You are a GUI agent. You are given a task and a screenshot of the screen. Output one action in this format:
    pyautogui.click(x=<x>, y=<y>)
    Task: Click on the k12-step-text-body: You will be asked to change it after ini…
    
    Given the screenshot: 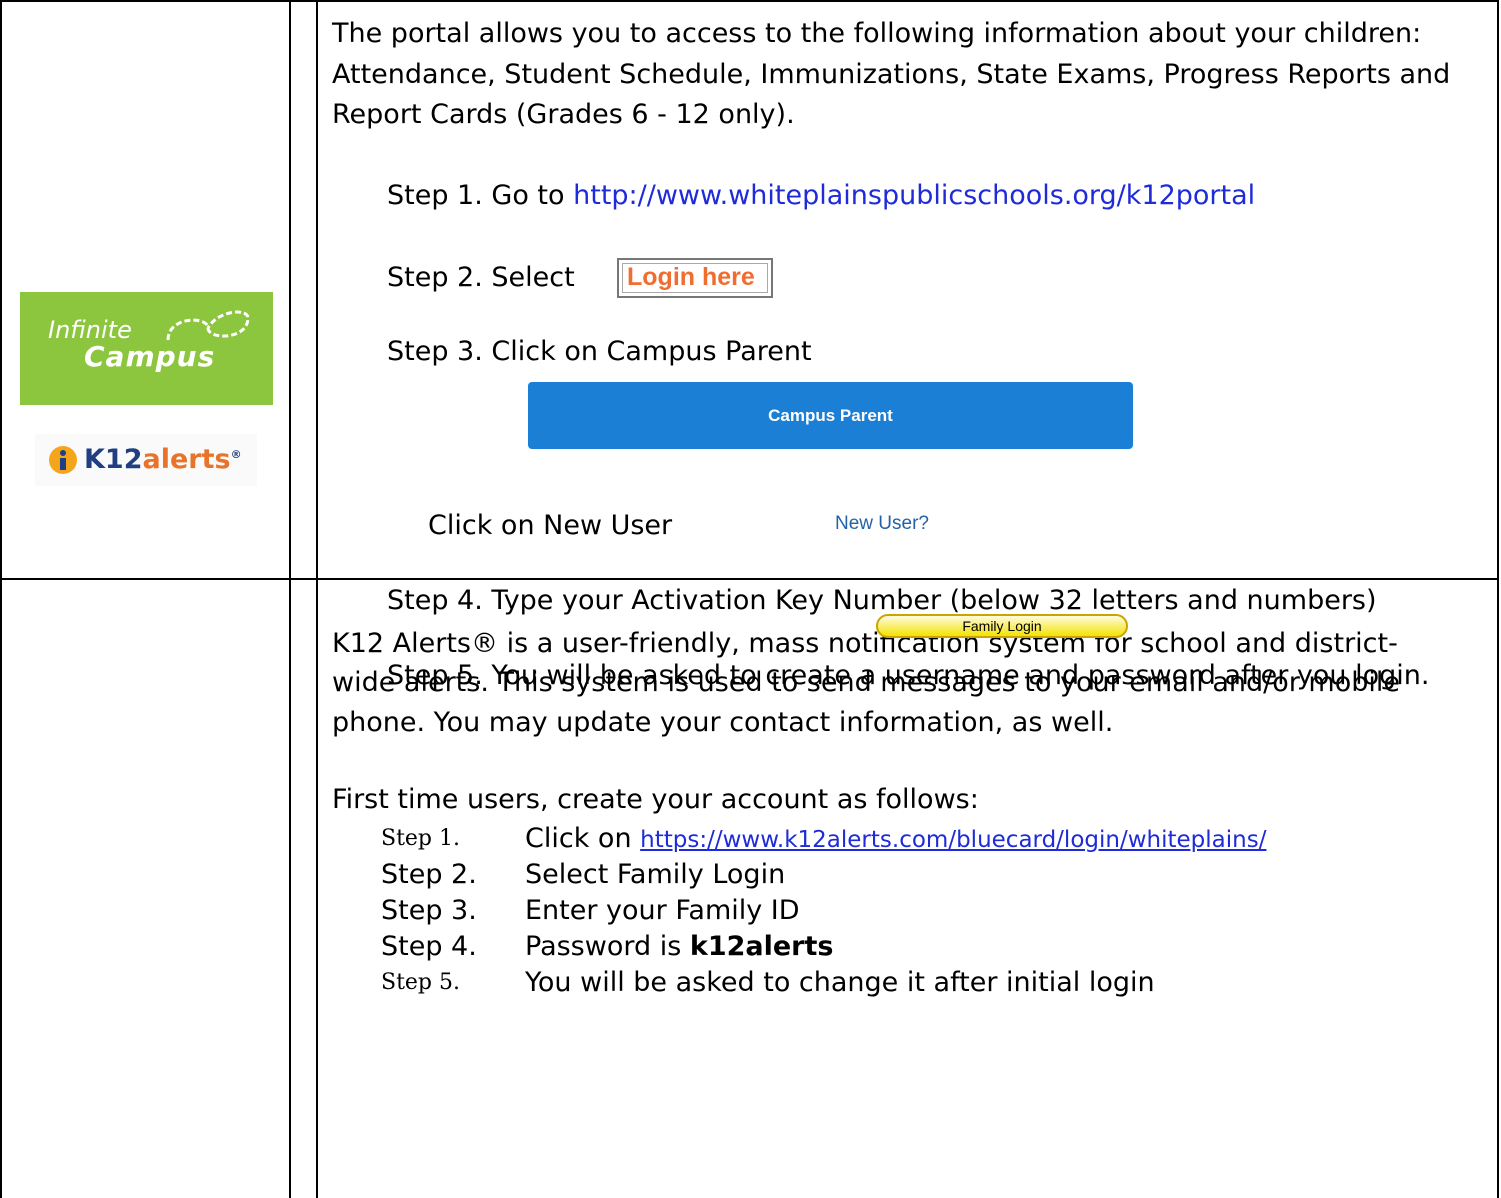 What is the action you would take?
    pyautogui.click(x=840, y=982)
    